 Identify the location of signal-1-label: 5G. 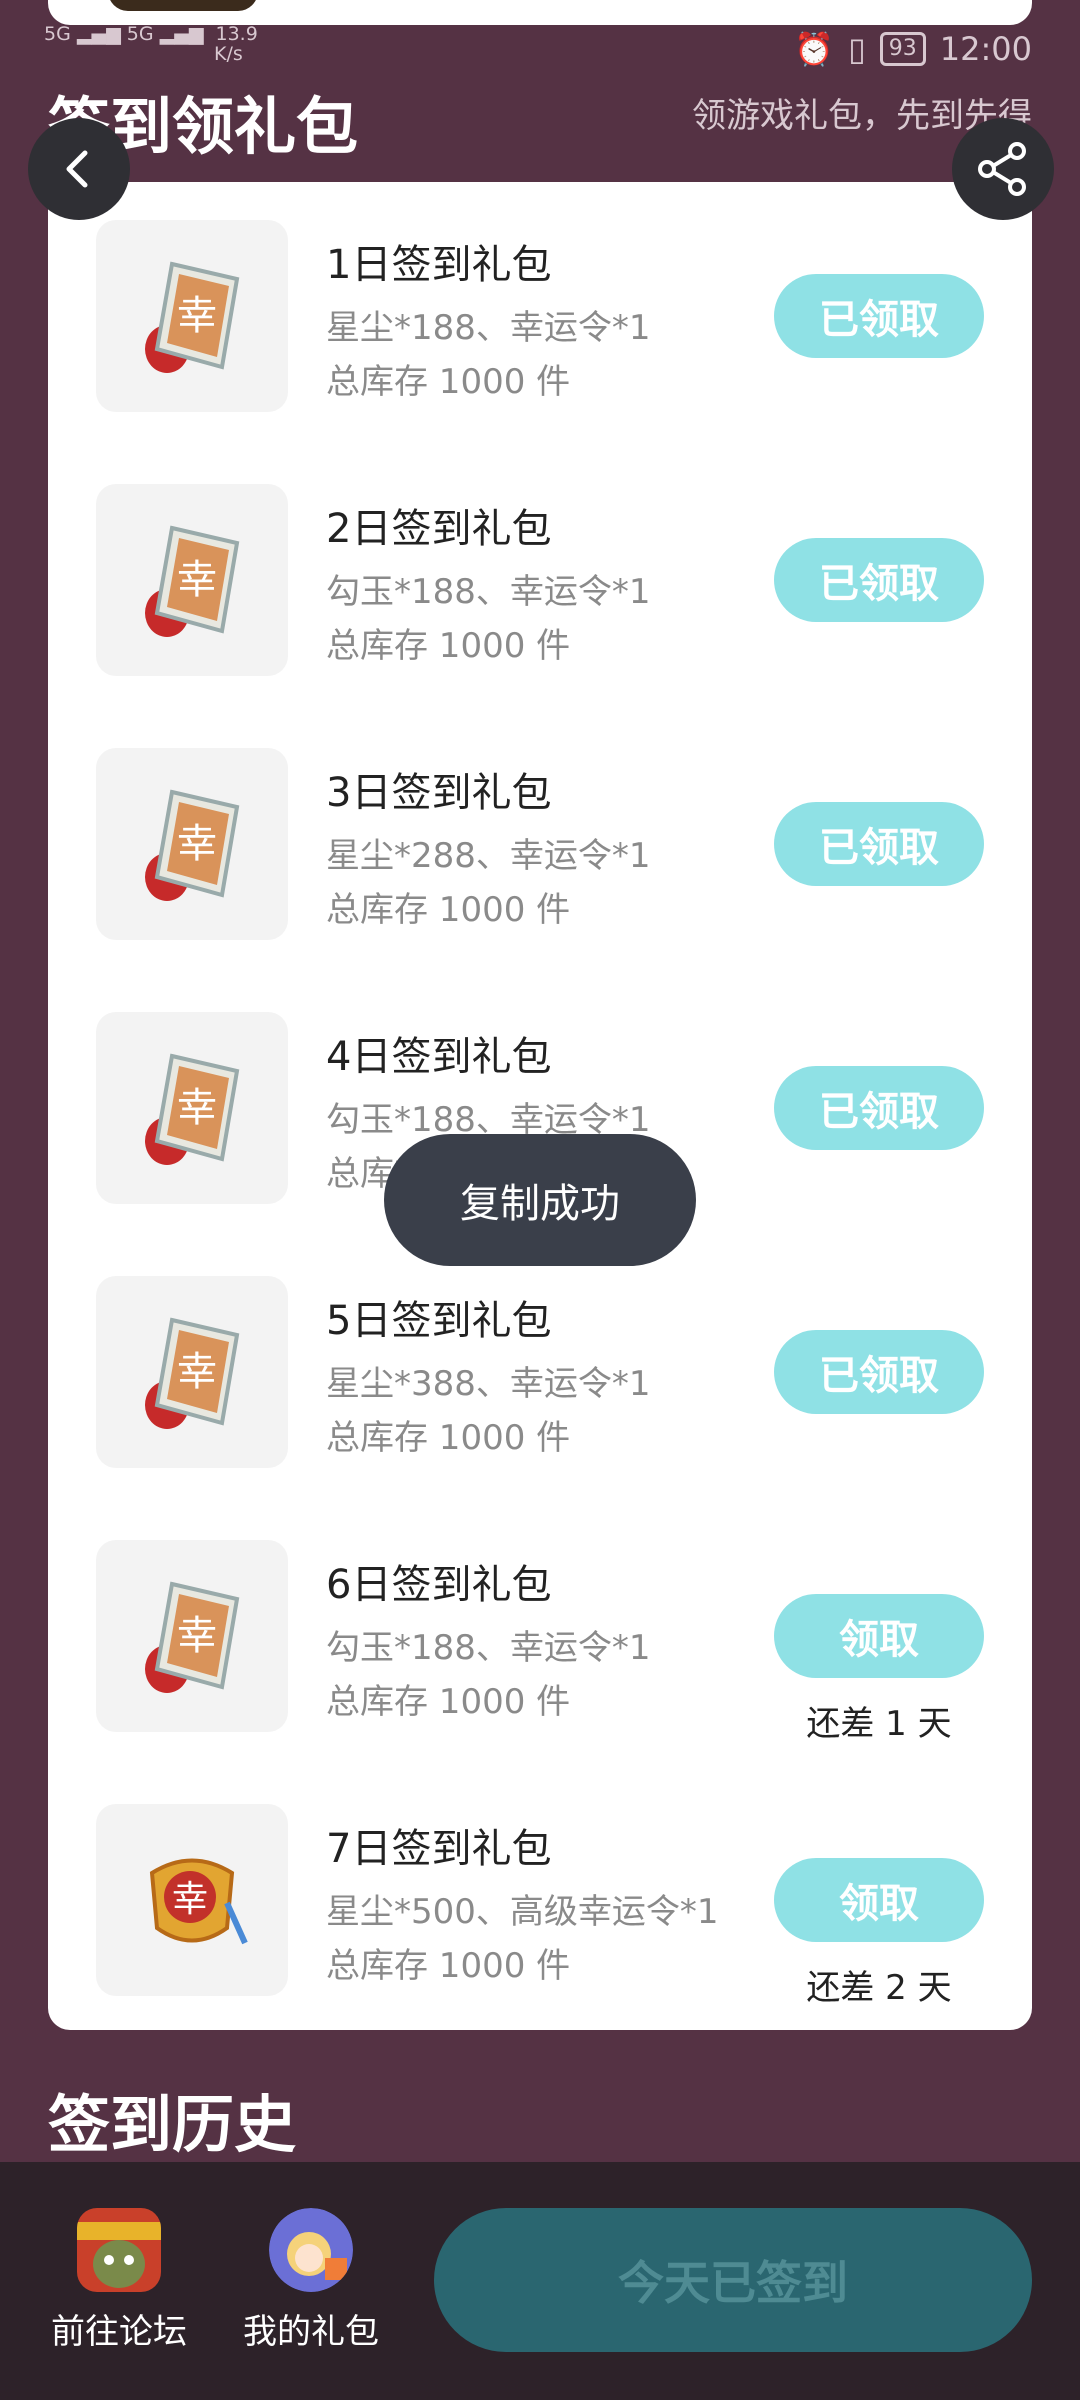
(57, 34).